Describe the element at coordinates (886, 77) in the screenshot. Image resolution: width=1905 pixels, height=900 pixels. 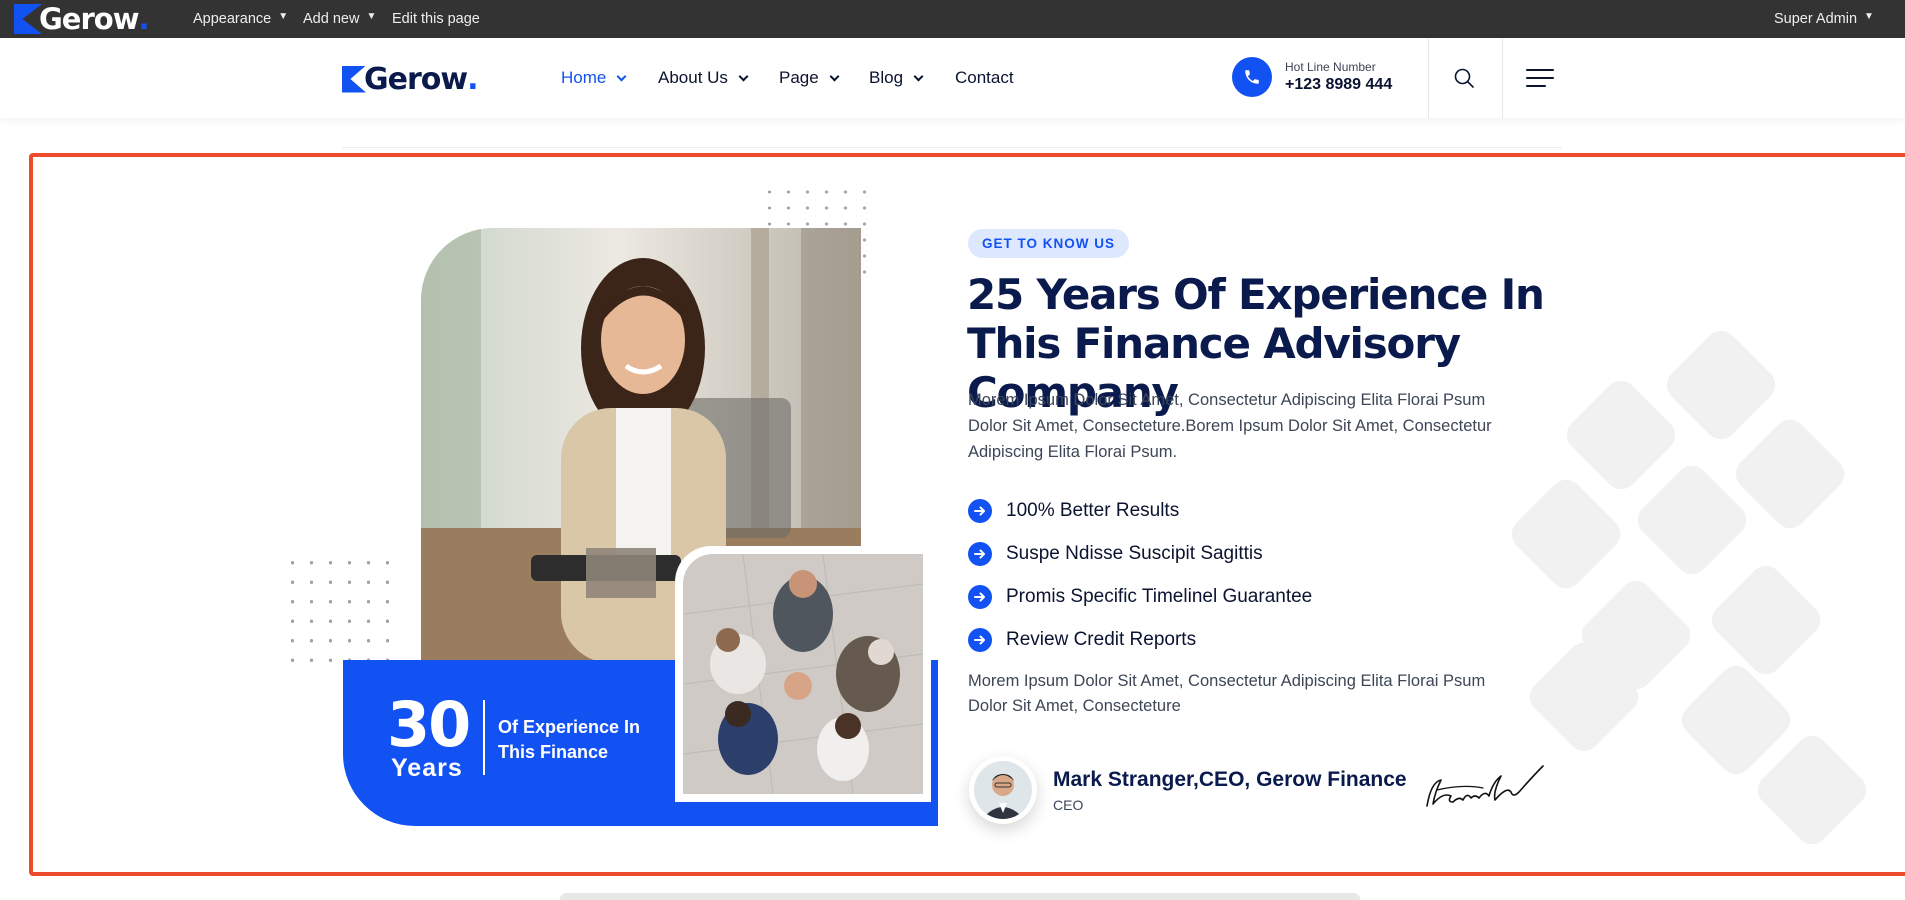
I see `nav-item-label: Blog` at that location.